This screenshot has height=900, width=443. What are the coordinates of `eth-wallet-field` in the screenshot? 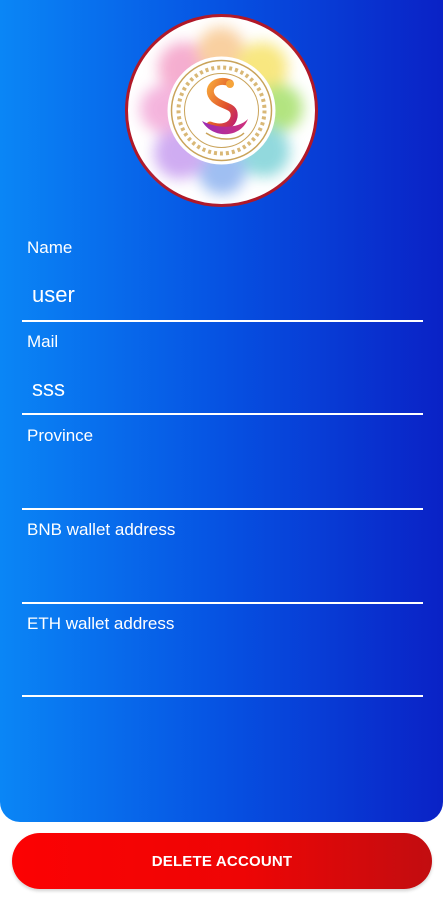 It's located at (222, 671).